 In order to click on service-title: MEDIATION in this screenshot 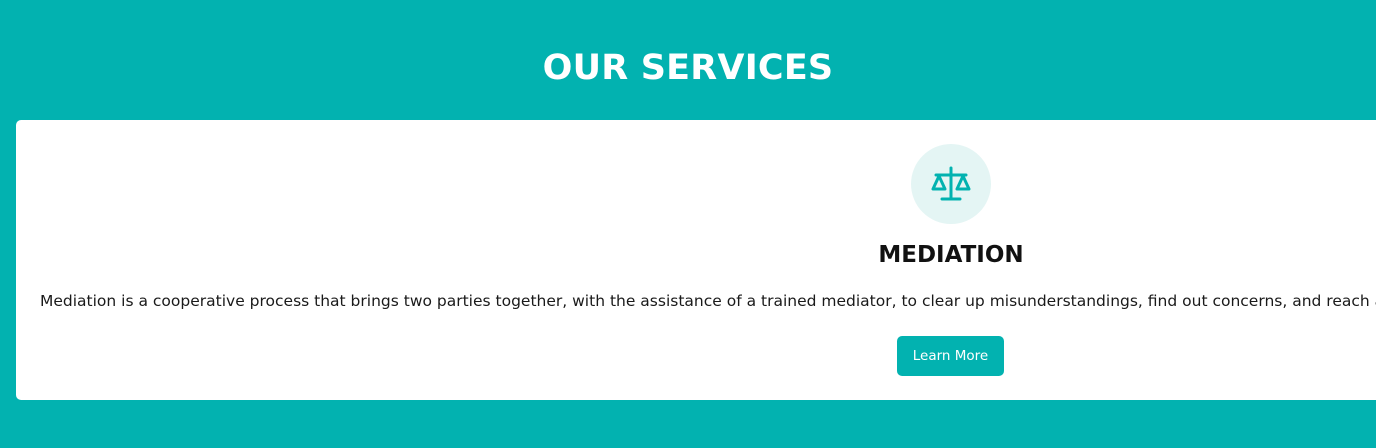, I will do `click(951, 255)`.